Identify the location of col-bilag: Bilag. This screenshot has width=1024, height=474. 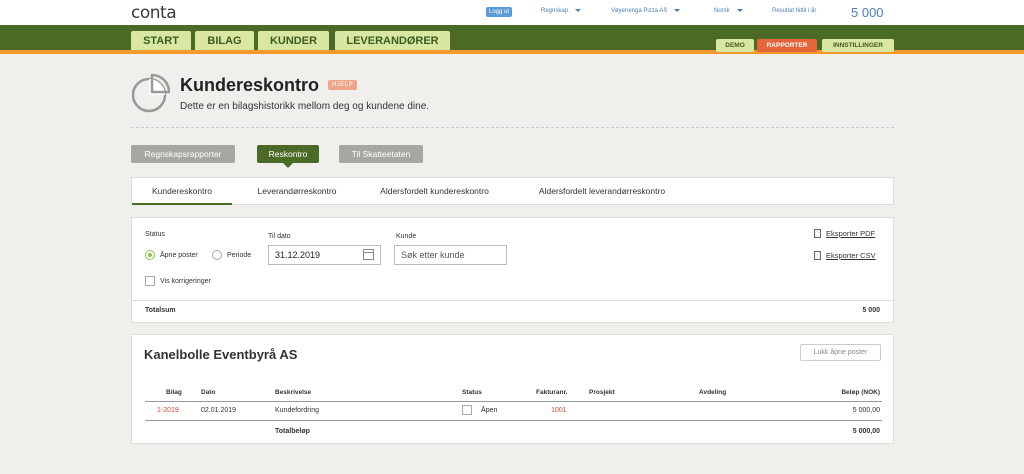
(174, 392).